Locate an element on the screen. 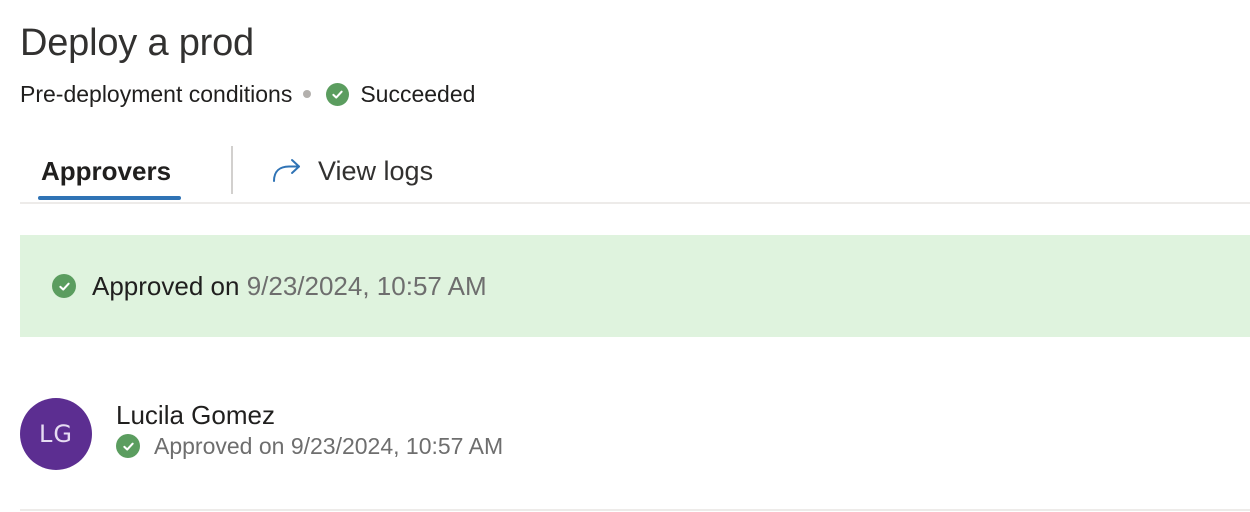 This screenshot has width=1250, height=512. view-logs-label: View logs is located at coordinates (376, 170).